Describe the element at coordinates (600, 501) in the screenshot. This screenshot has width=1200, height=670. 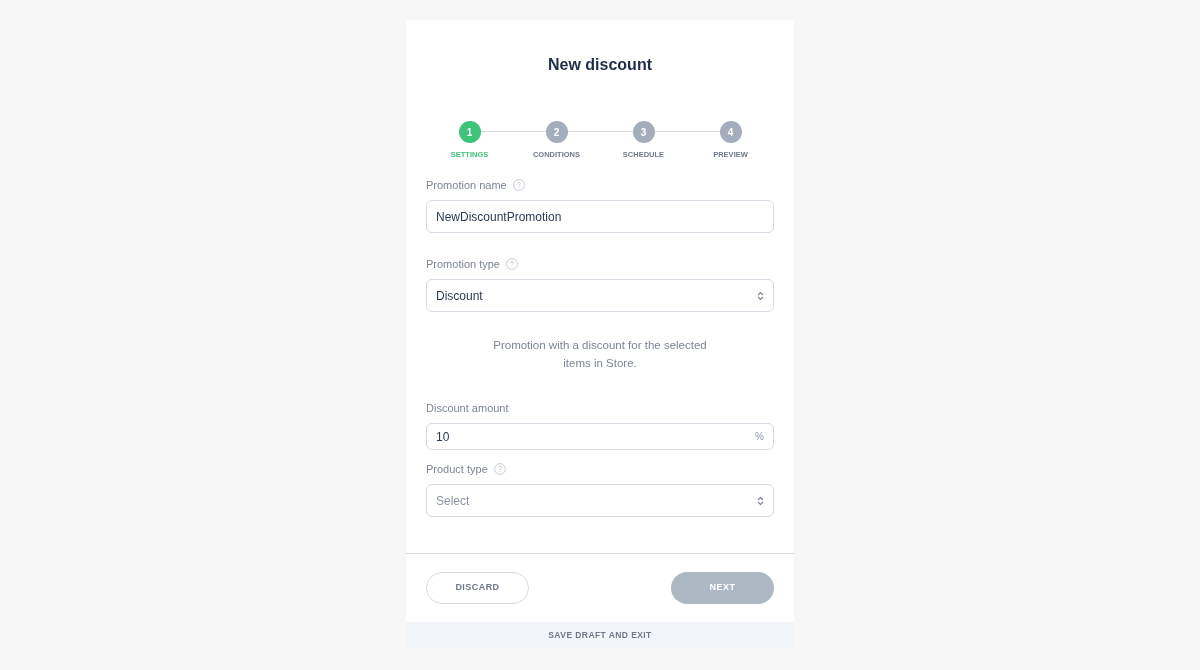
I see `select-field: Select` at that location.